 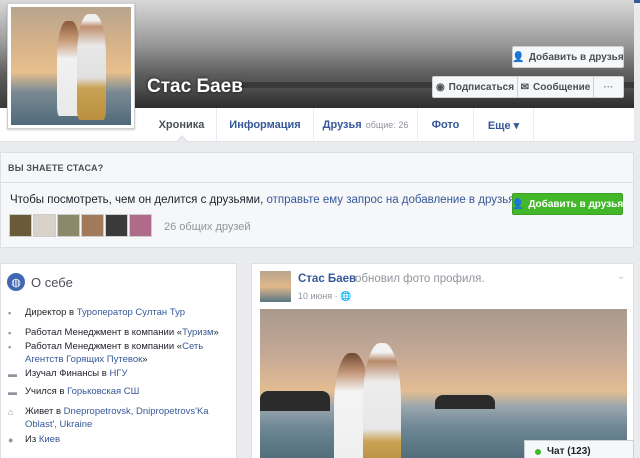 What do you see at coordinates (275, 286) in the screenshot?
I see `post-author-avatar` at bounding box center [275, 286].